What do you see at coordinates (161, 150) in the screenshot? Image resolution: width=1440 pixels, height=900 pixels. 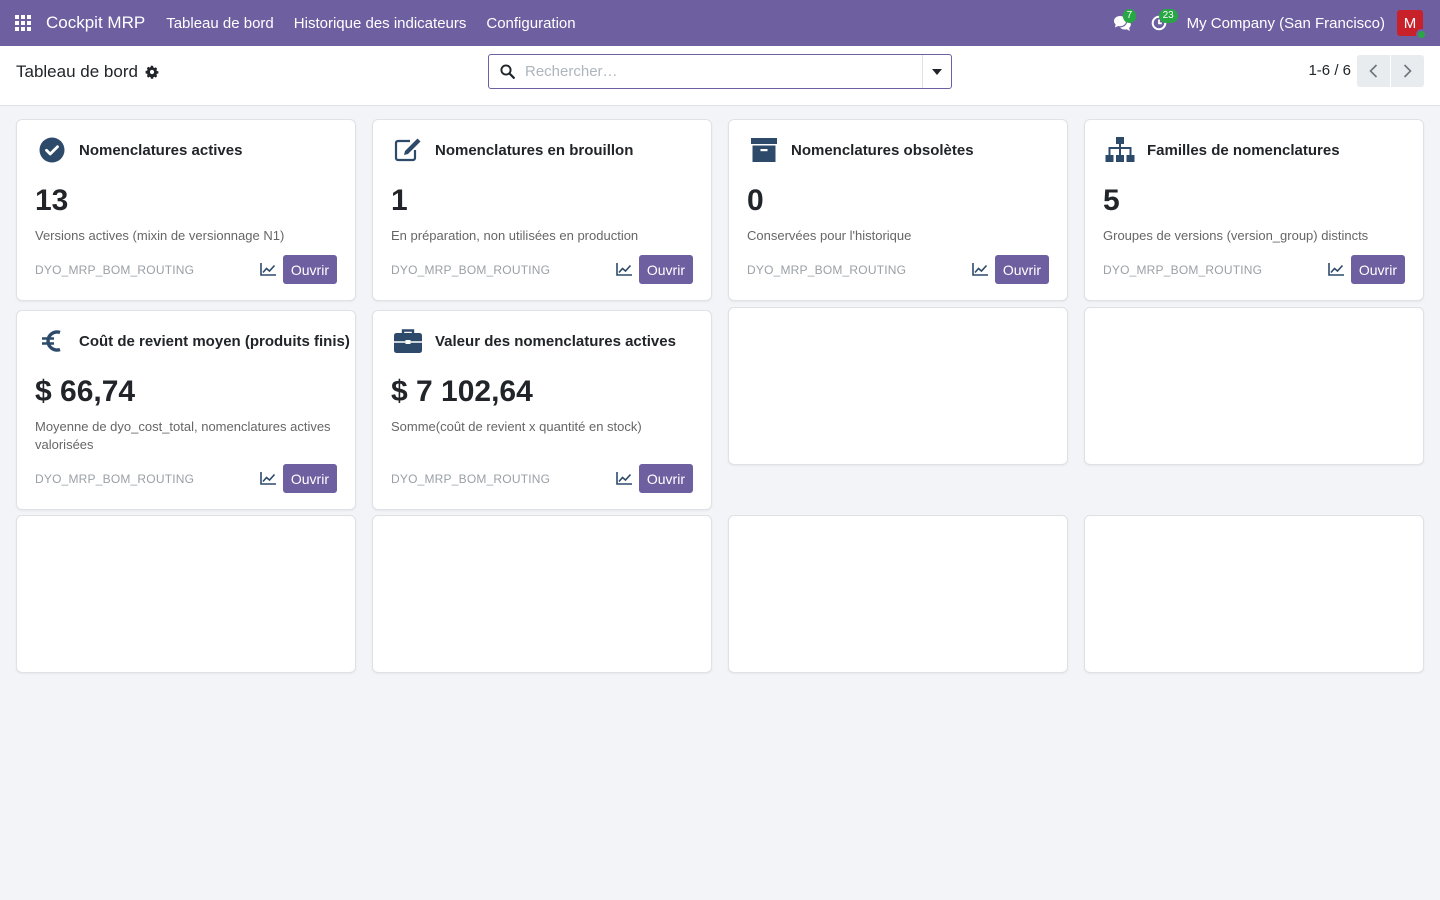 I see `card-title: Nomenclatures actives` at bounding box center [161, 150].